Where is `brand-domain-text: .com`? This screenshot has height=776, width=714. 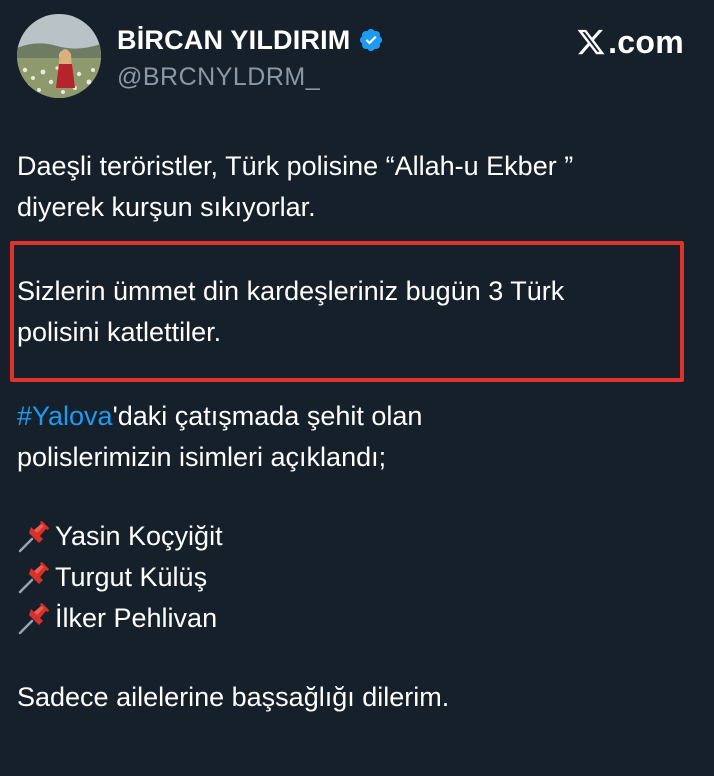
brand-domain-text: .com is located at coordinates (646, 41).